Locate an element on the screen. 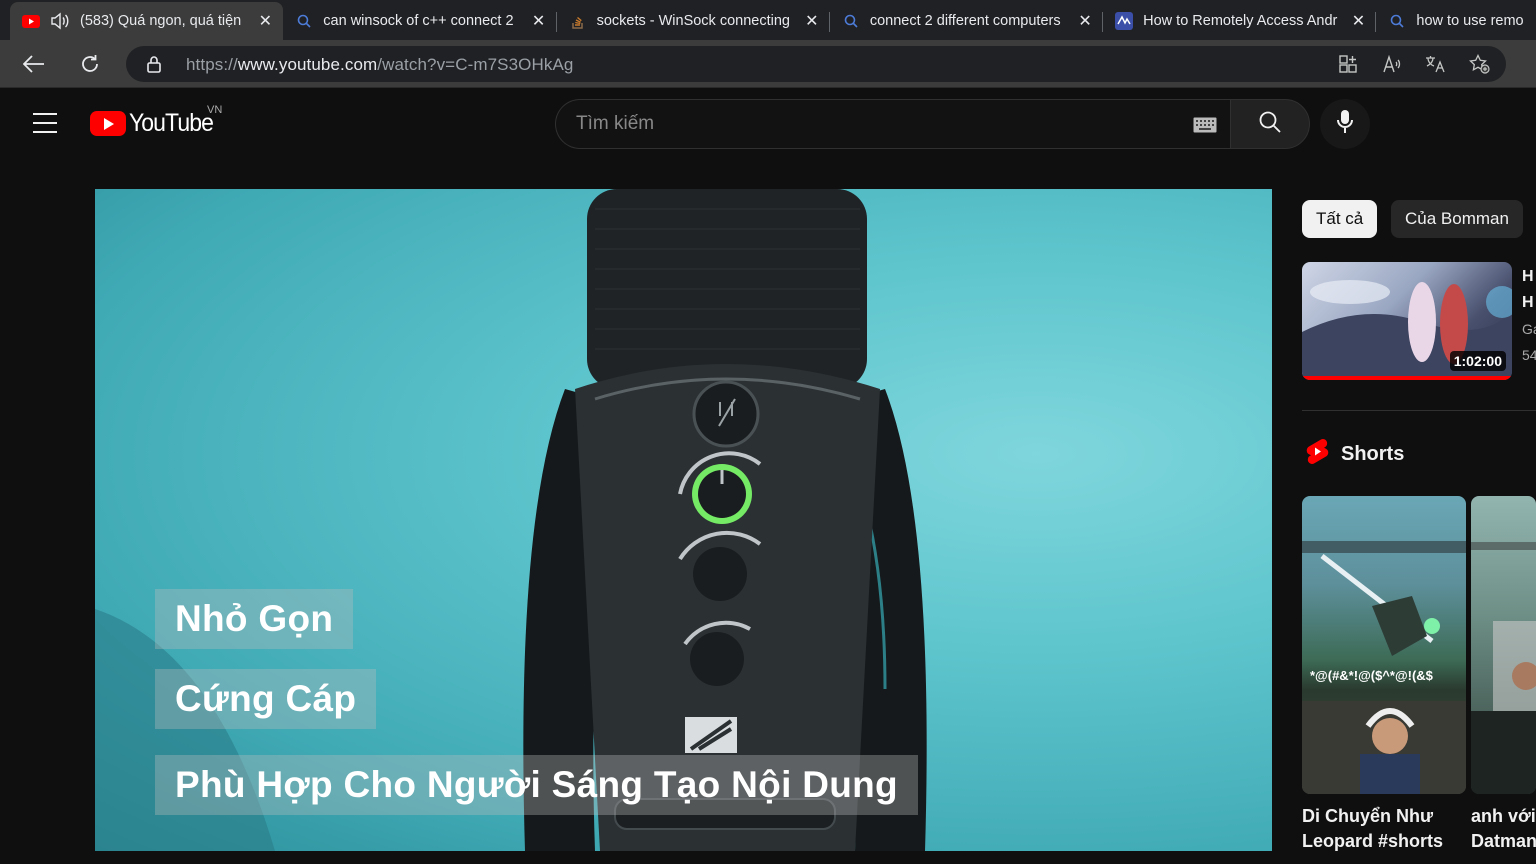 The height and width of the screenshot is (864, 1536). read-aloud-icon is located at coordinates (1392, 64).